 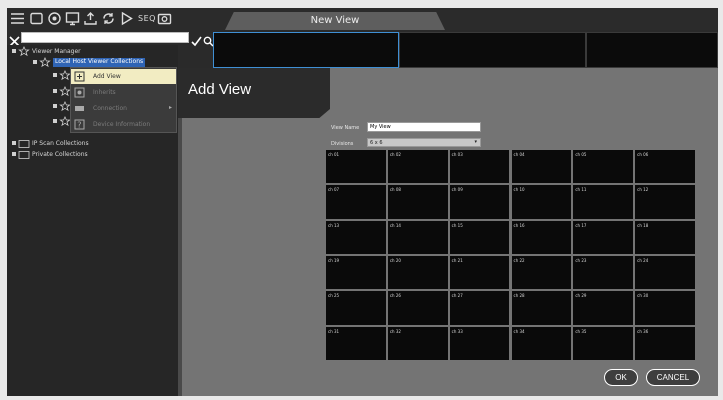 What do you see at coordinates (220, 89) in the screenshot?
I see `dialog-title: Add View` at bounding box center [220, 89].